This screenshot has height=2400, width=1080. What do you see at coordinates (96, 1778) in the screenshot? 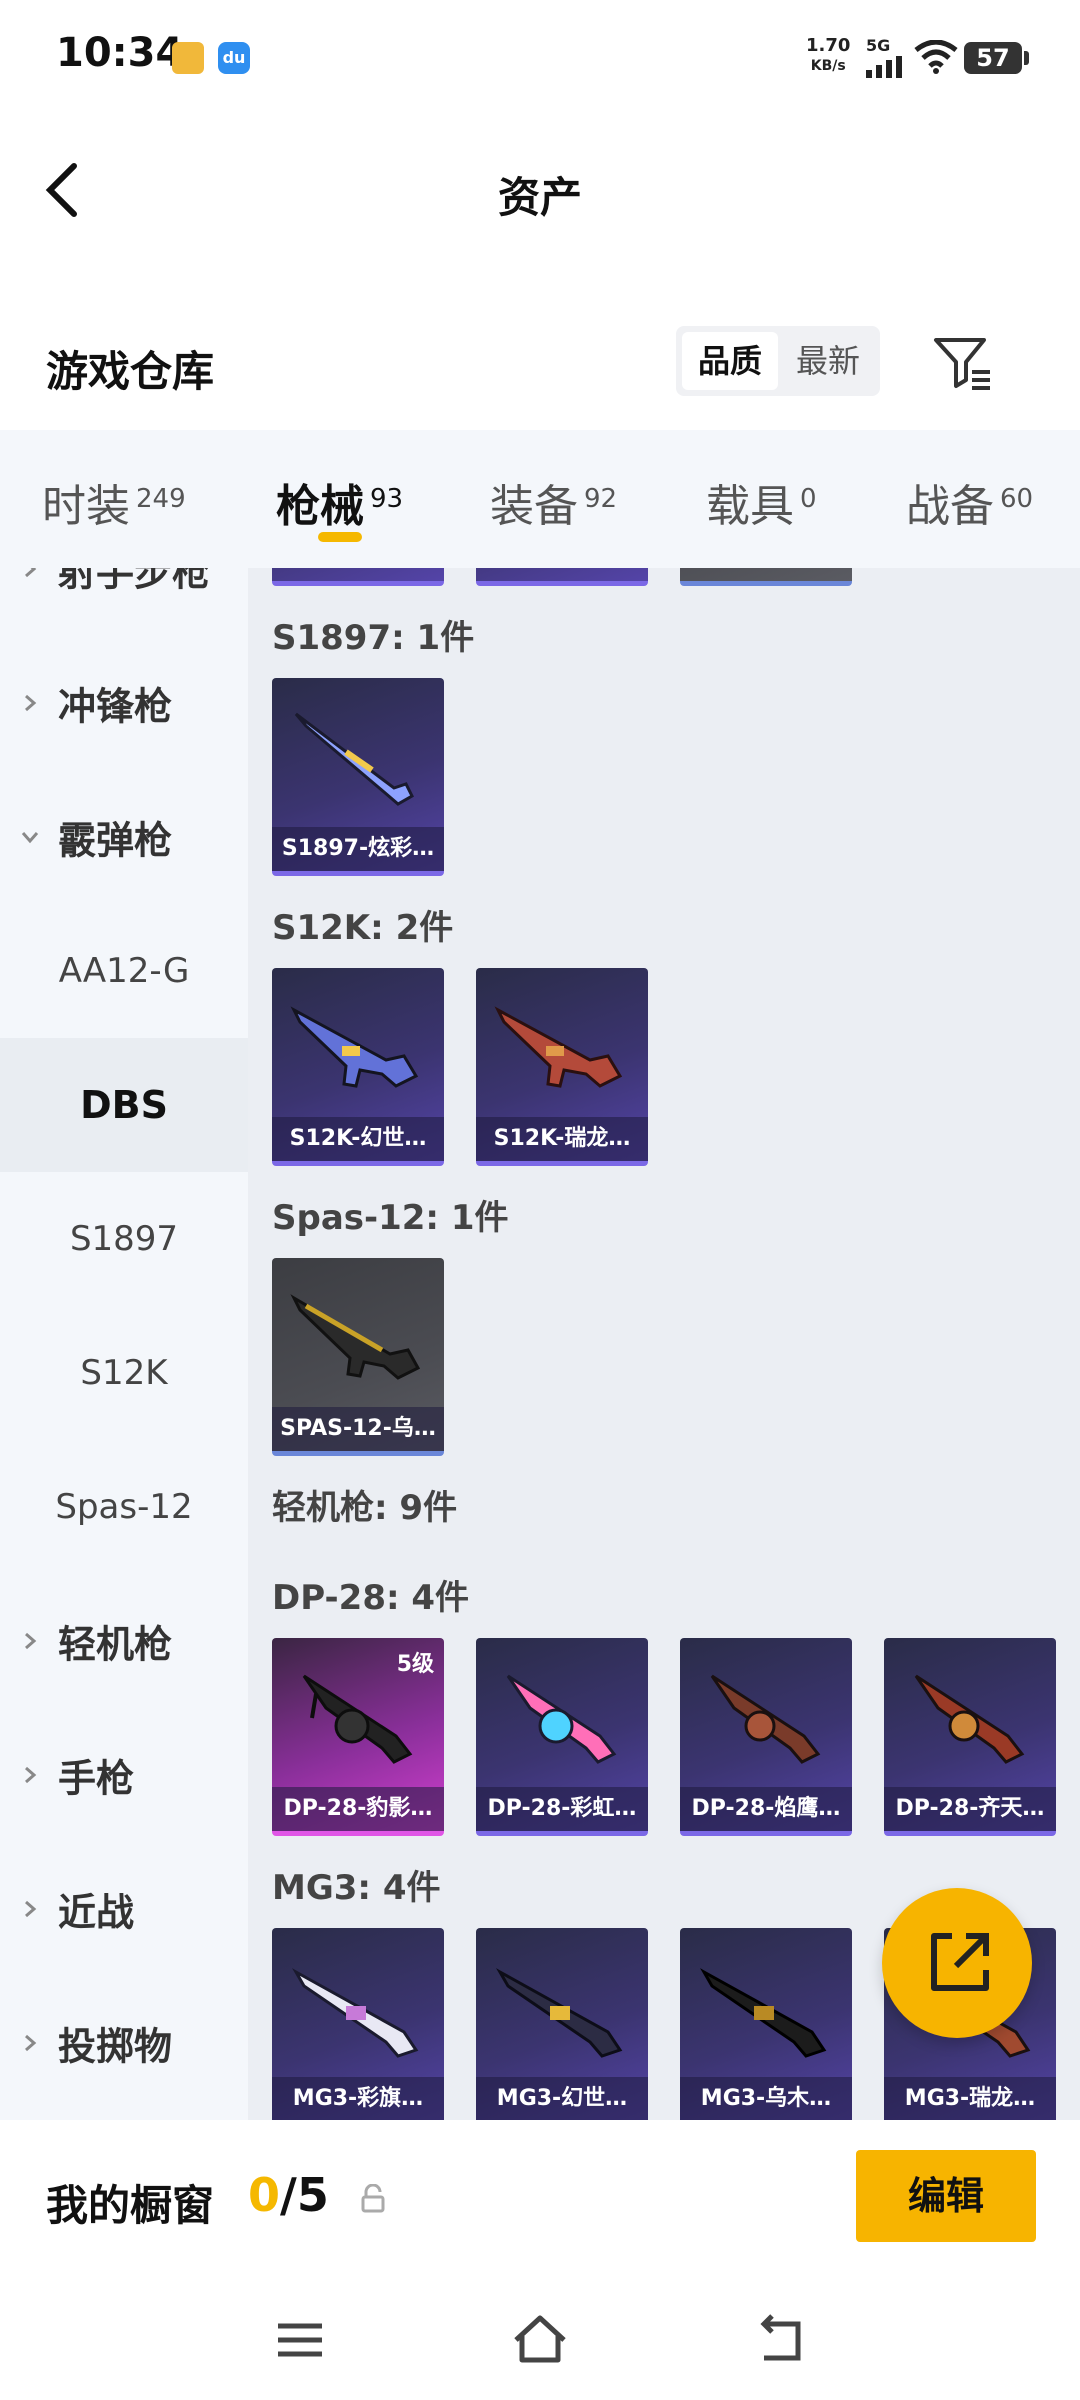
I see `sidebar-item-label: 手枪` at bounding box center [96, 1778].